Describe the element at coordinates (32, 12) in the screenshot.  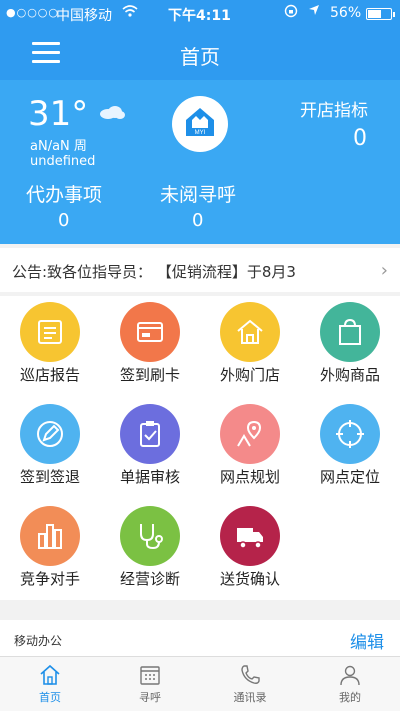
I see `signal-strength: ●○○○○` at that location.